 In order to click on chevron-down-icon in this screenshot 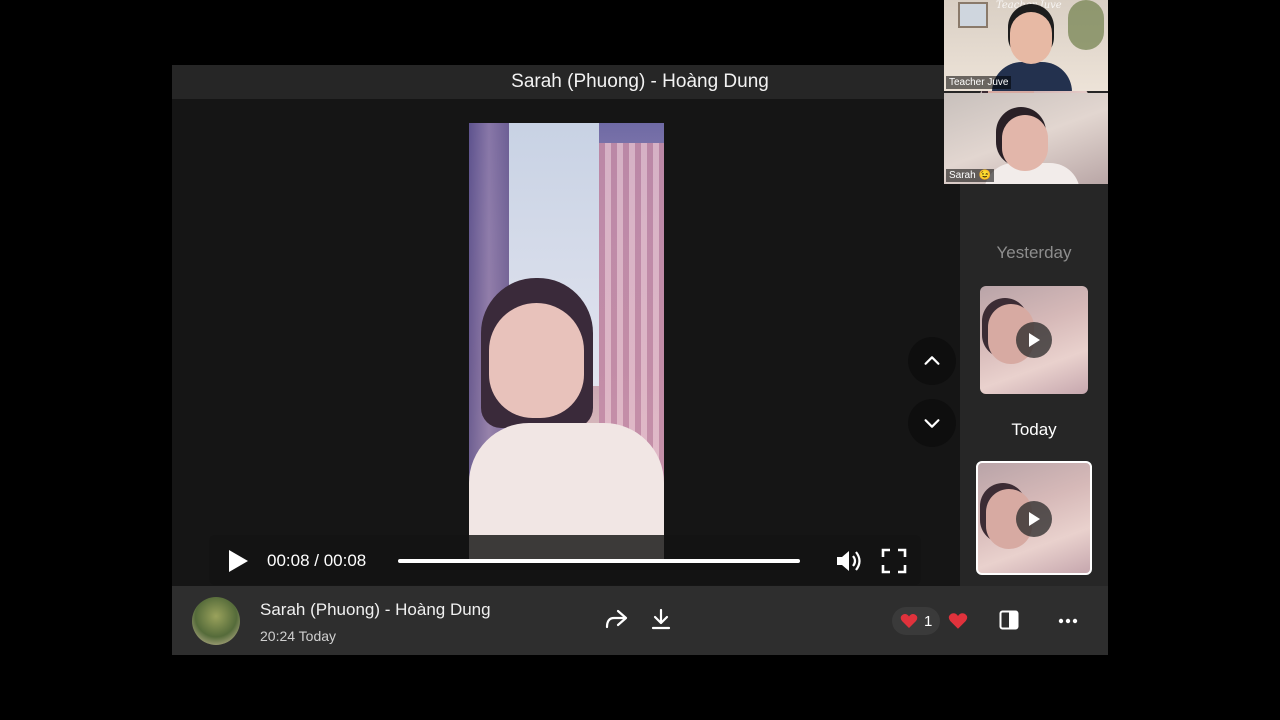, I will do `click(932, 423)`.